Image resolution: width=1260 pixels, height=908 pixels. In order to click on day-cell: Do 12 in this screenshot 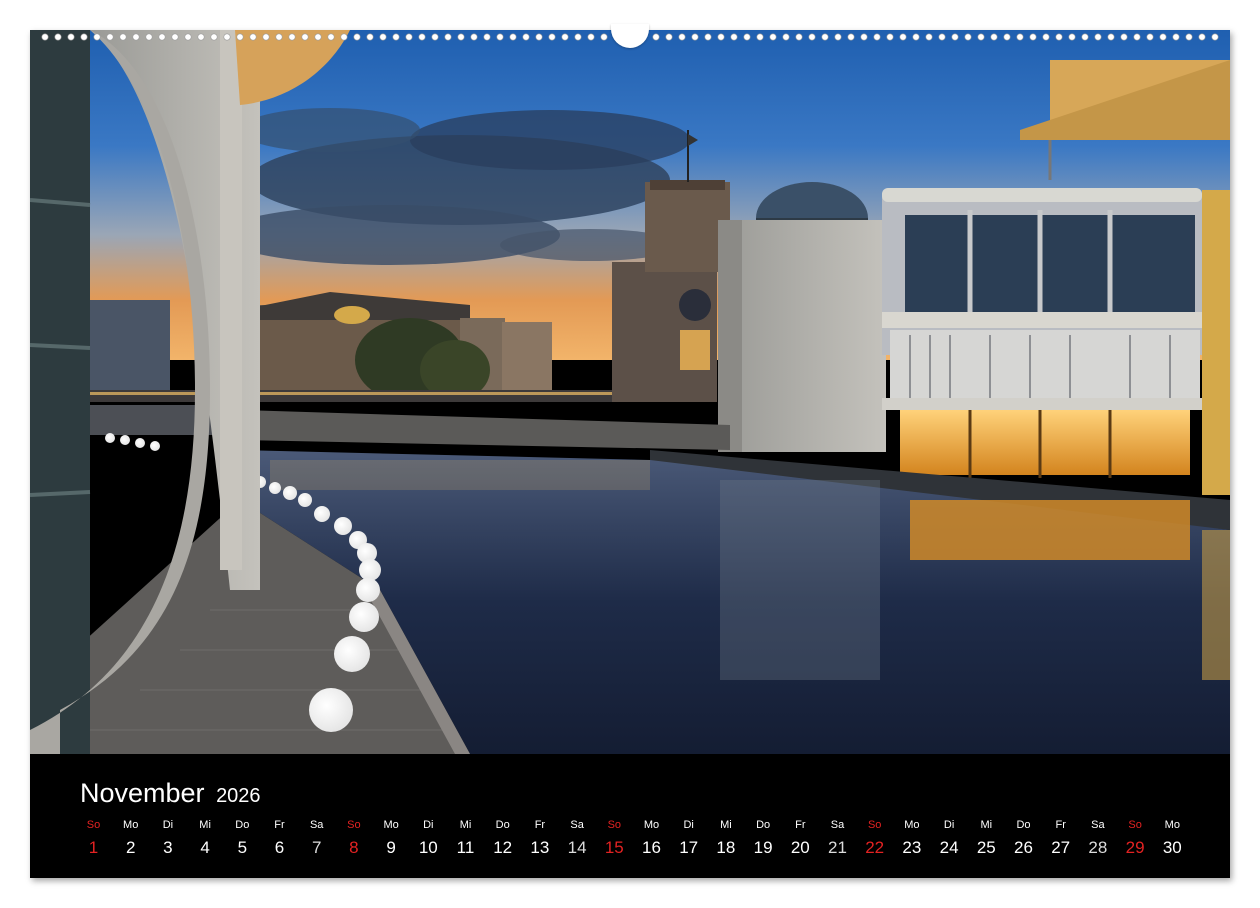, I will do `click(502, 838)`.